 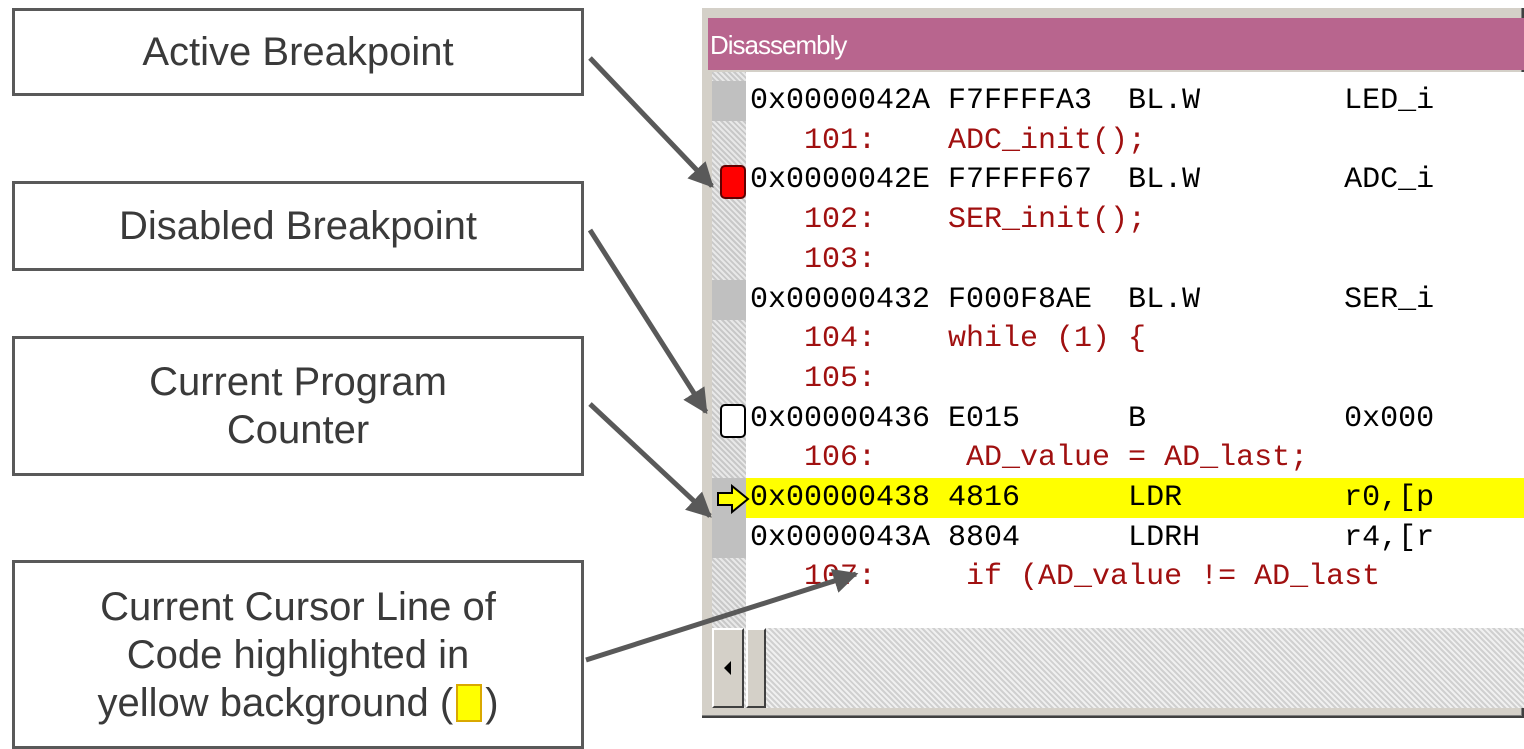 What do you see at coordinates (948, 220) in the screenshot?
I see `line-code: 102: SER_init();` at bounding box center [948, 220].